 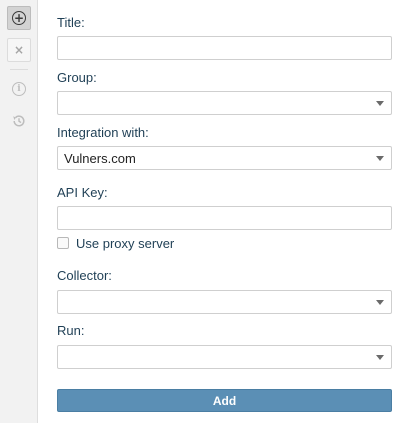 I want to click on group-select, so click(x=224, y=103).